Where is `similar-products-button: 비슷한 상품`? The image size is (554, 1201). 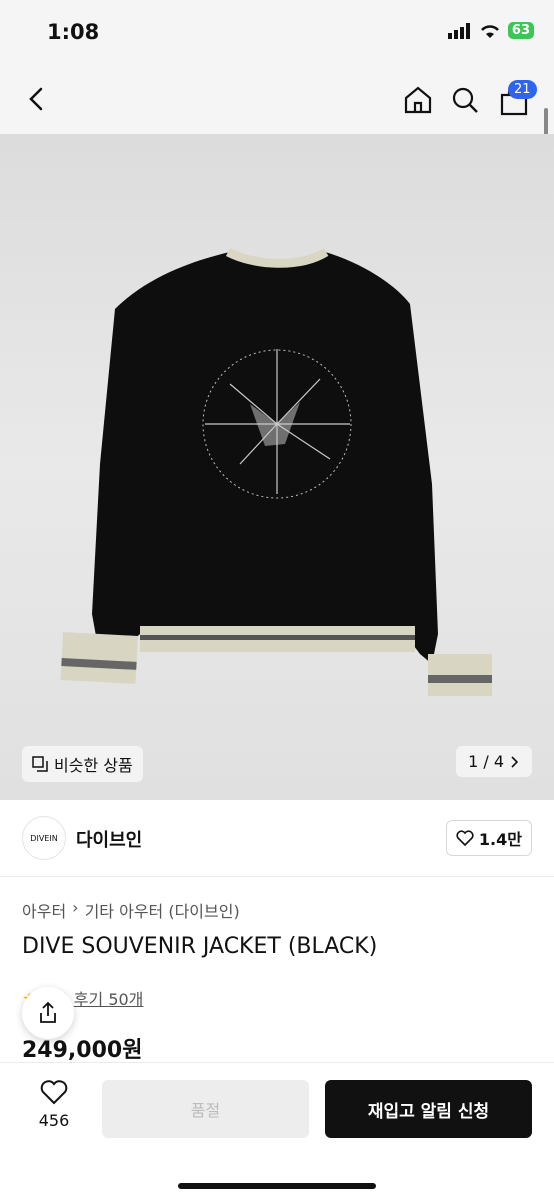 similar-products-button: 비슷한 상품 is located at coordinates (82, 764).